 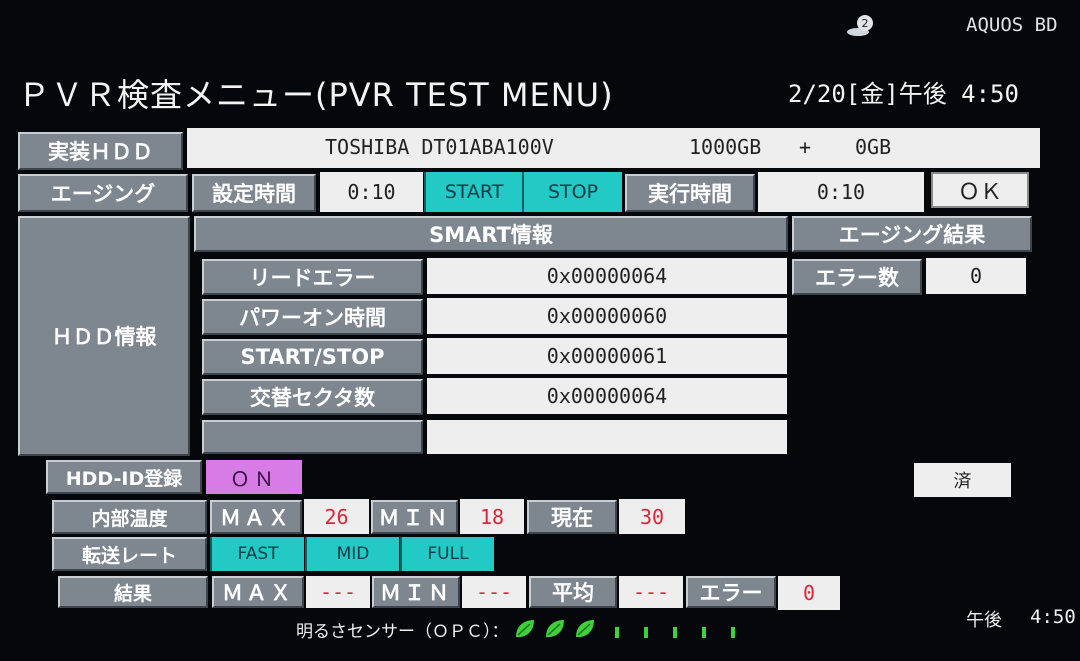 I want to click on smart-row-value: 0x00000061, so click(x=607, y=356).